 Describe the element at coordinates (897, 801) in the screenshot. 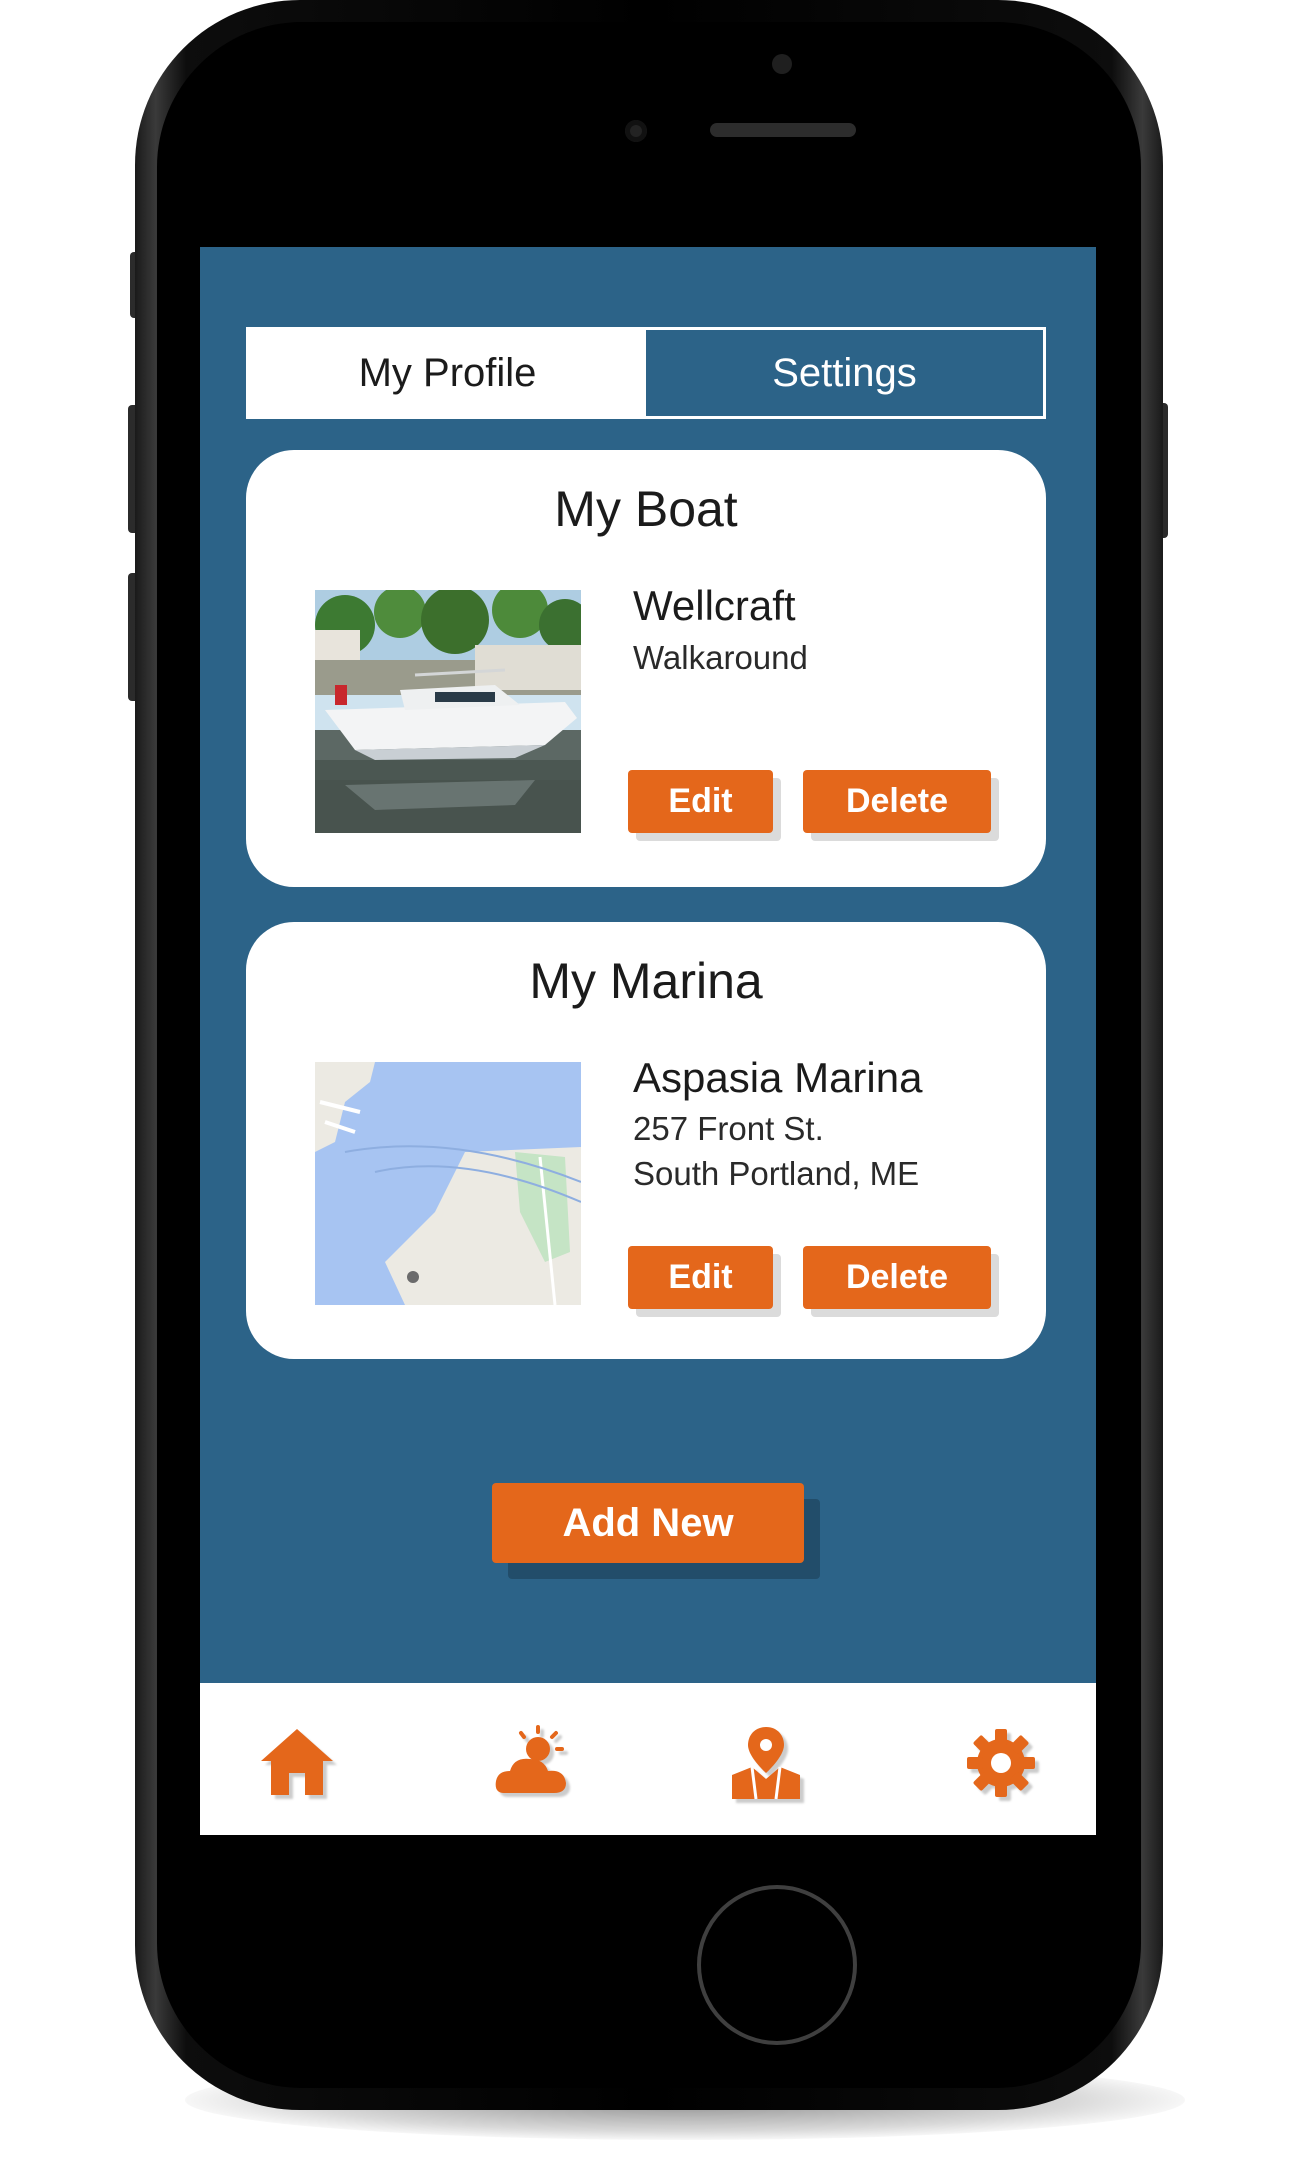

I see `boat-delete-button: Delete` at that location.